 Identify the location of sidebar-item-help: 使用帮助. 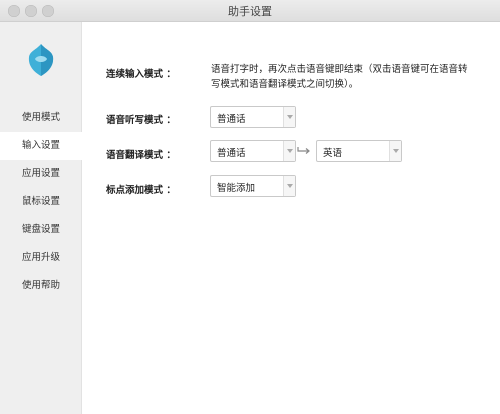
(41, 286).